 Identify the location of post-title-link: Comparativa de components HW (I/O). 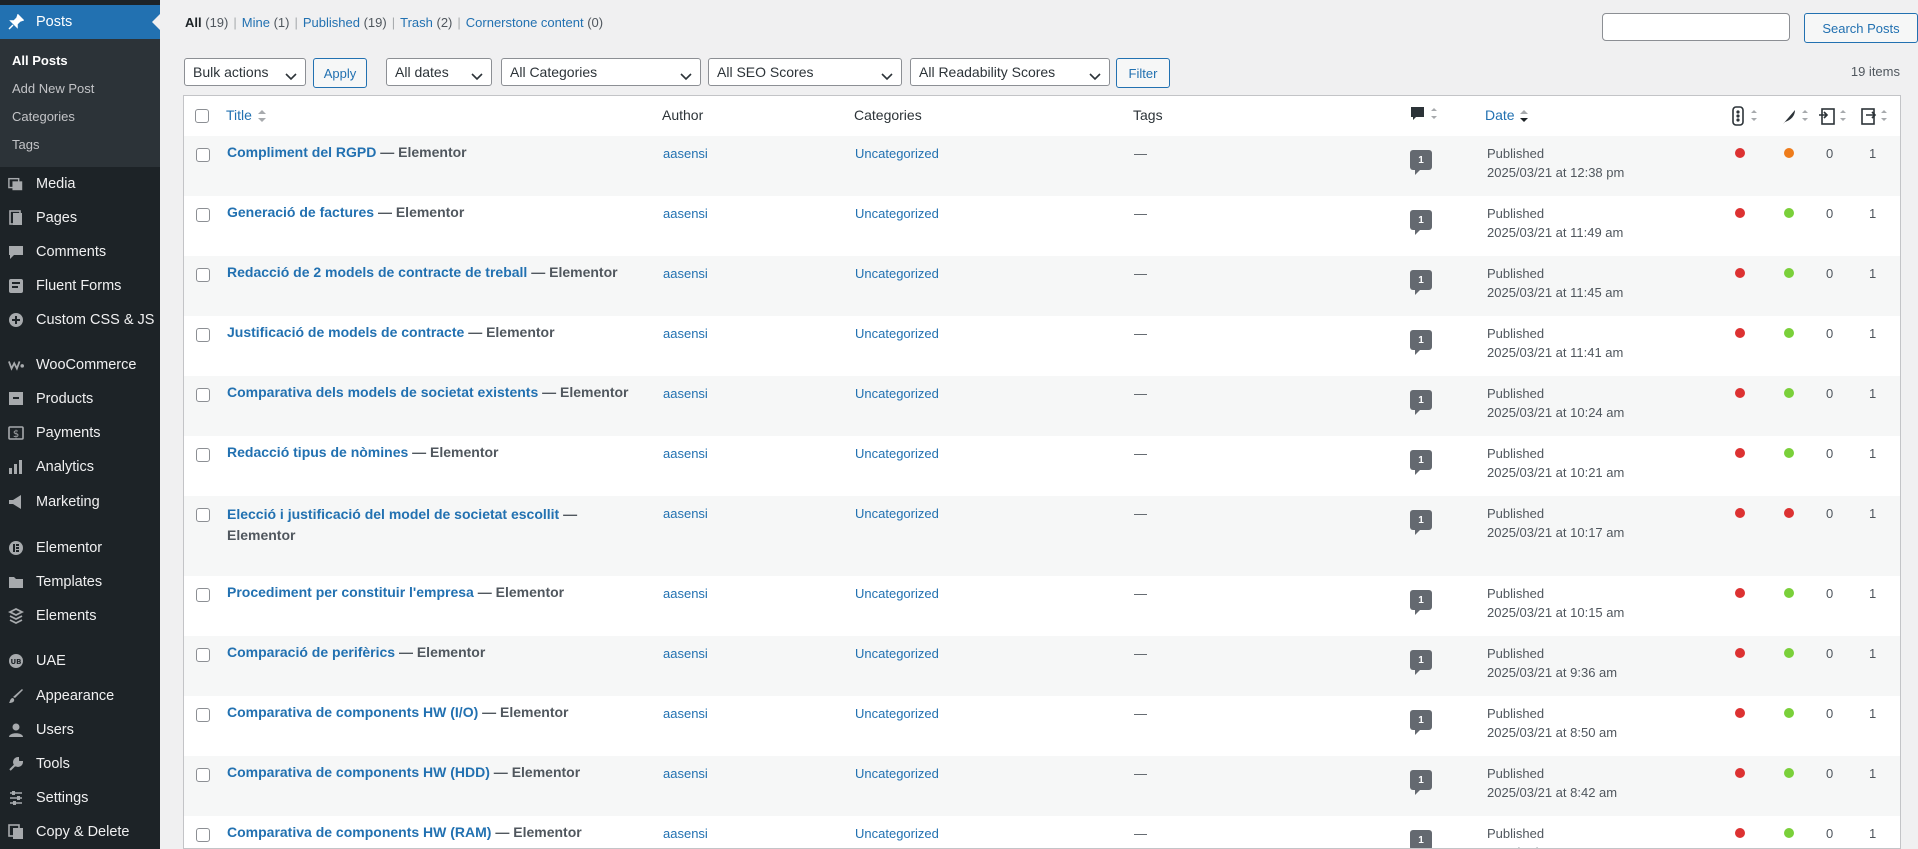
(352, 712).